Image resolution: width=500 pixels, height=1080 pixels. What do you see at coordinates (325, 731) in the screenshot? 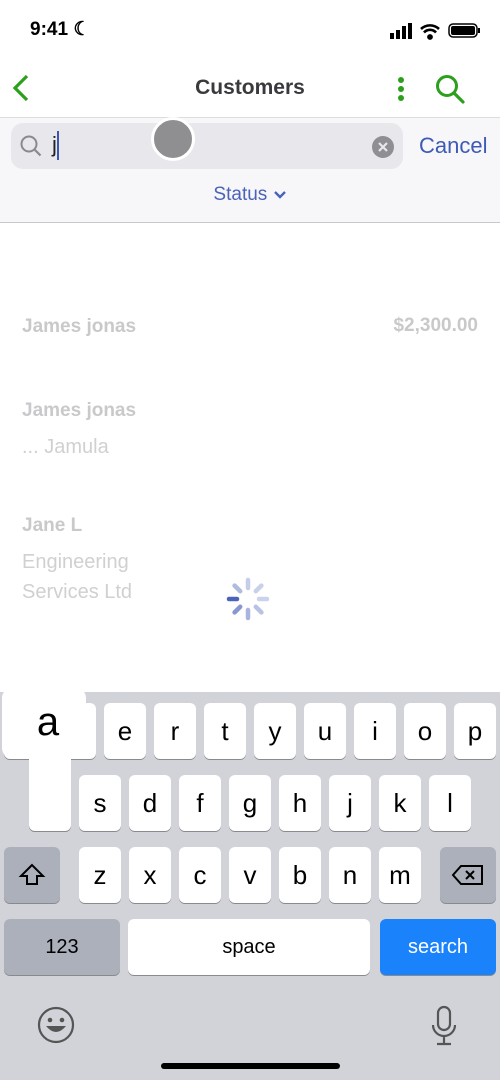
I see `key-u: u` at bounding box center [325, 731].